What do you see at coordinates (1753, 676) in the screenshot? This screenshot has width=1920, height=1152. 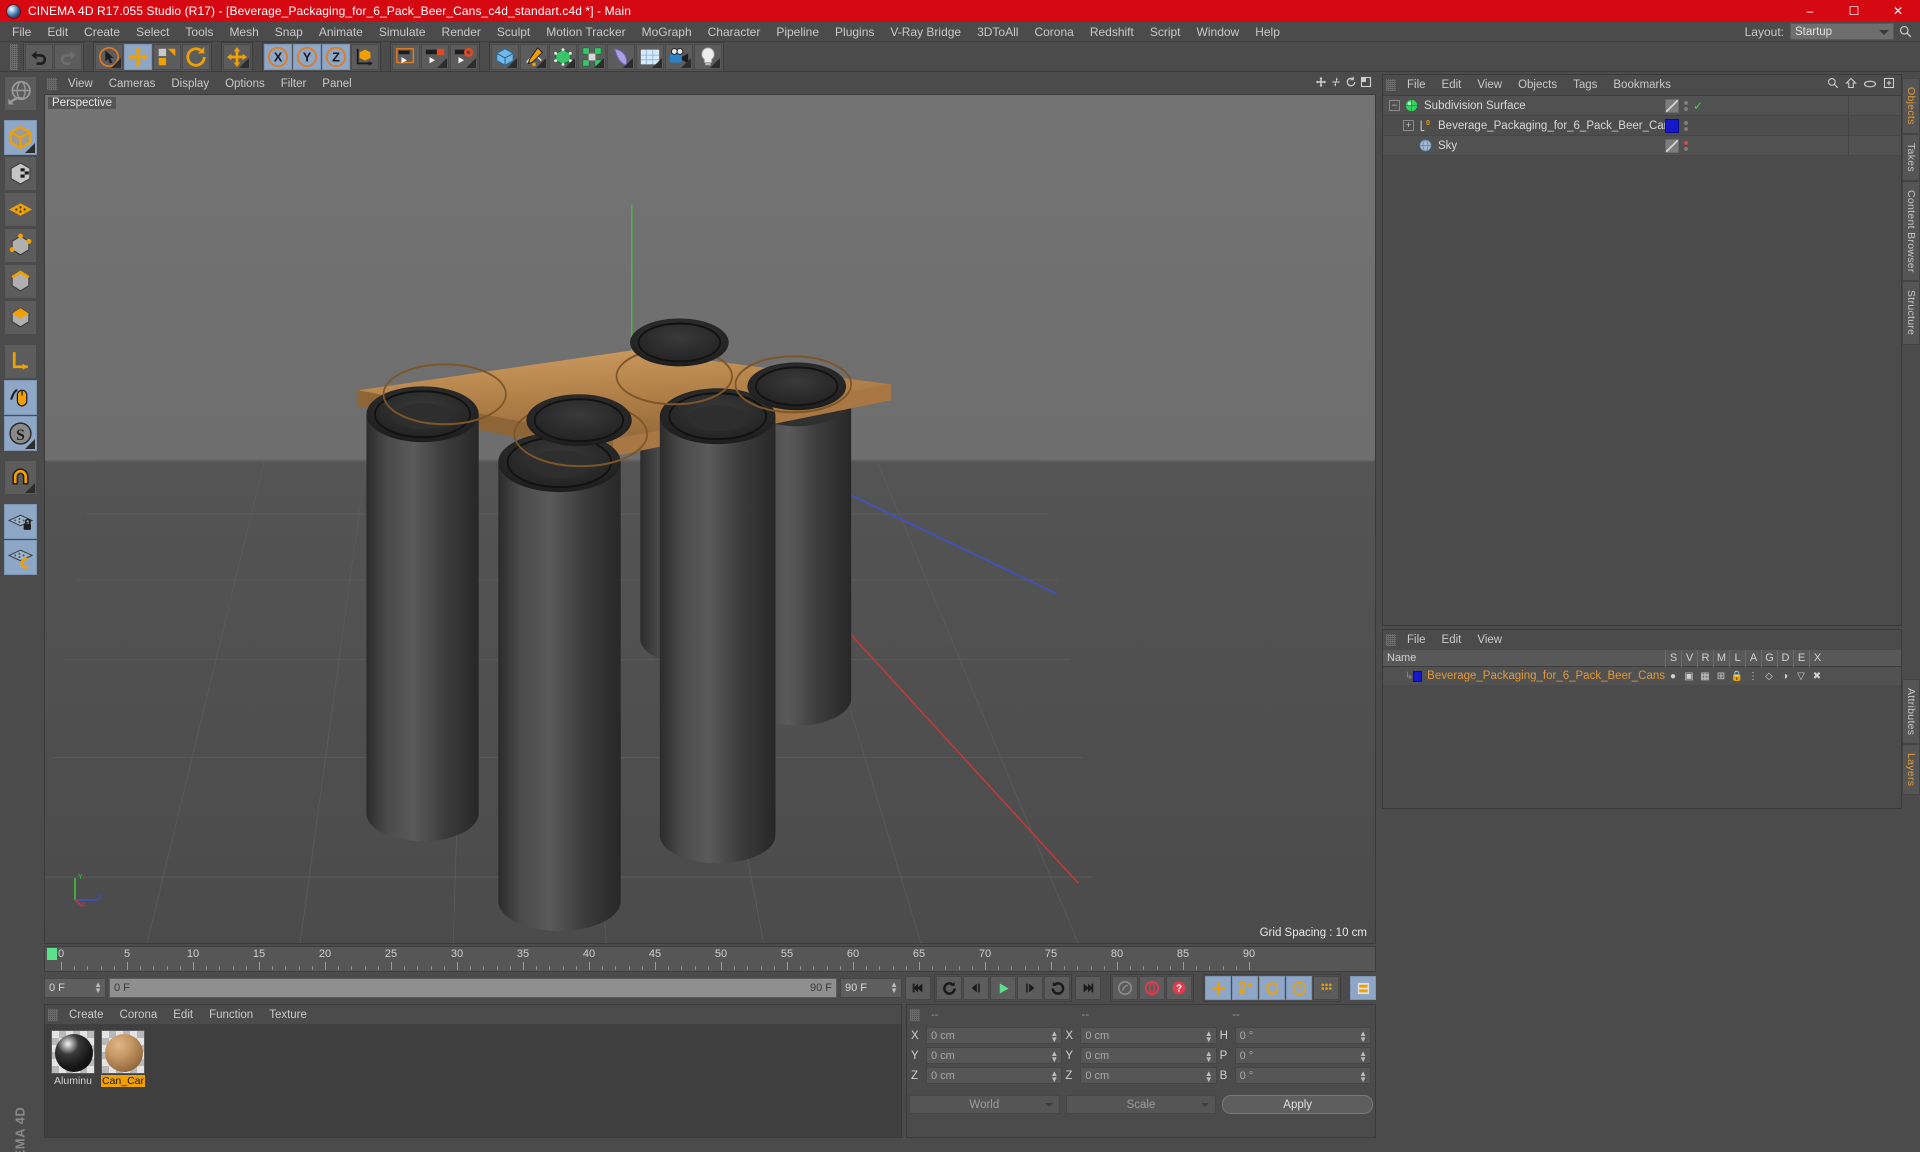 I see `animation-icon: ⋮` at bounding box center [1753, 676].